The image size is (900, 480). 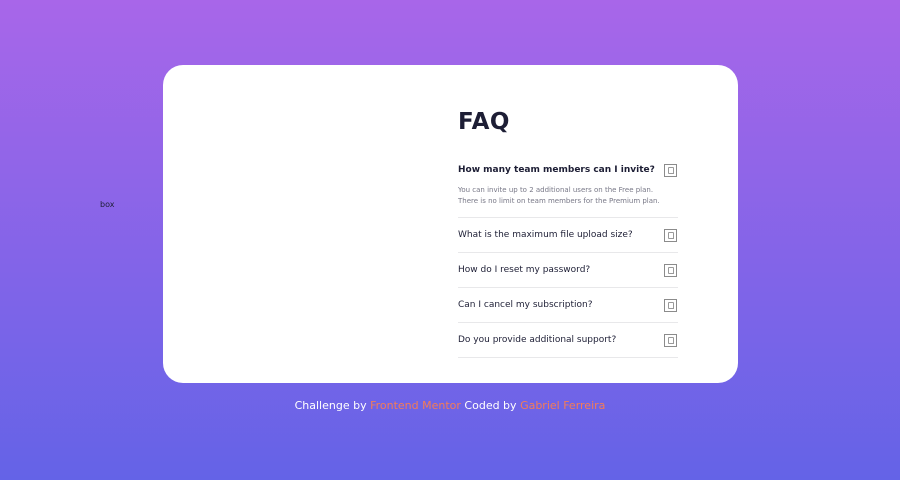 I want to click on faq-item: What is the maximum file upload size?, so click(x=568, y=235).